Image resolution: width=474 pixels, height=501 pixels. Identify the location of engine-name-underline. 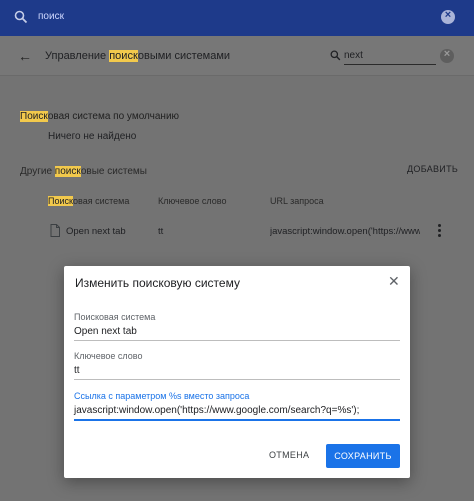
(237, 340).